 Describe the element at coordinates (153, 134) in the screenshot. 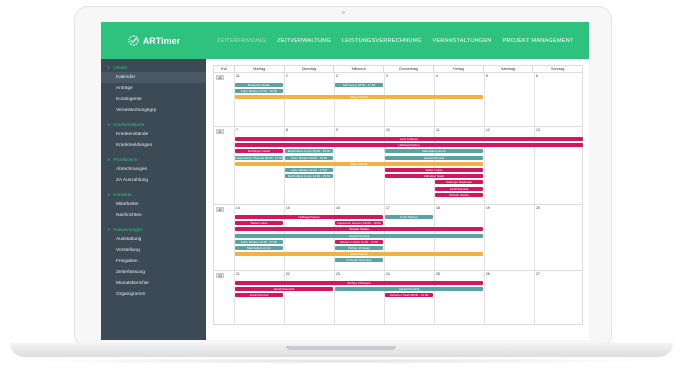

I see `sidebar-item-krankenstände: Krankenstände` at that location.